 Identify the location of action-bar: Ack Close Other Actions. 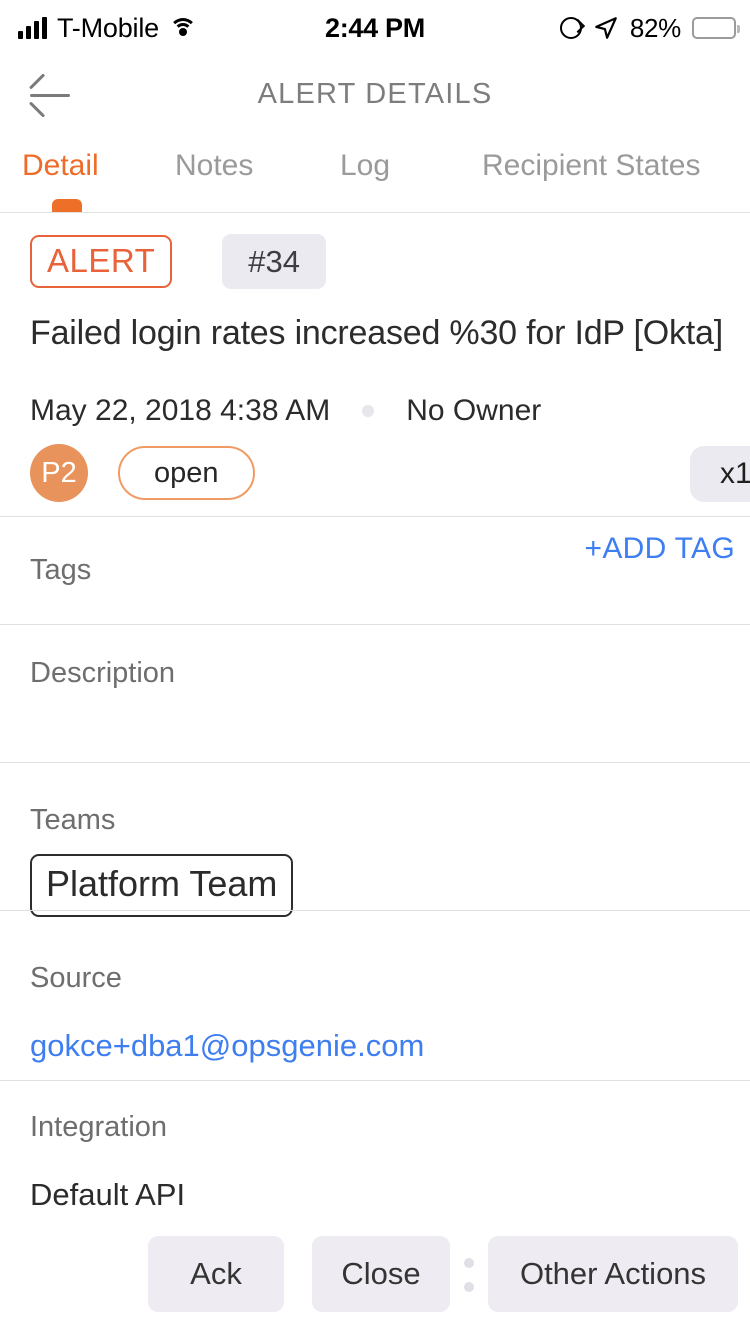
(375, 1274).